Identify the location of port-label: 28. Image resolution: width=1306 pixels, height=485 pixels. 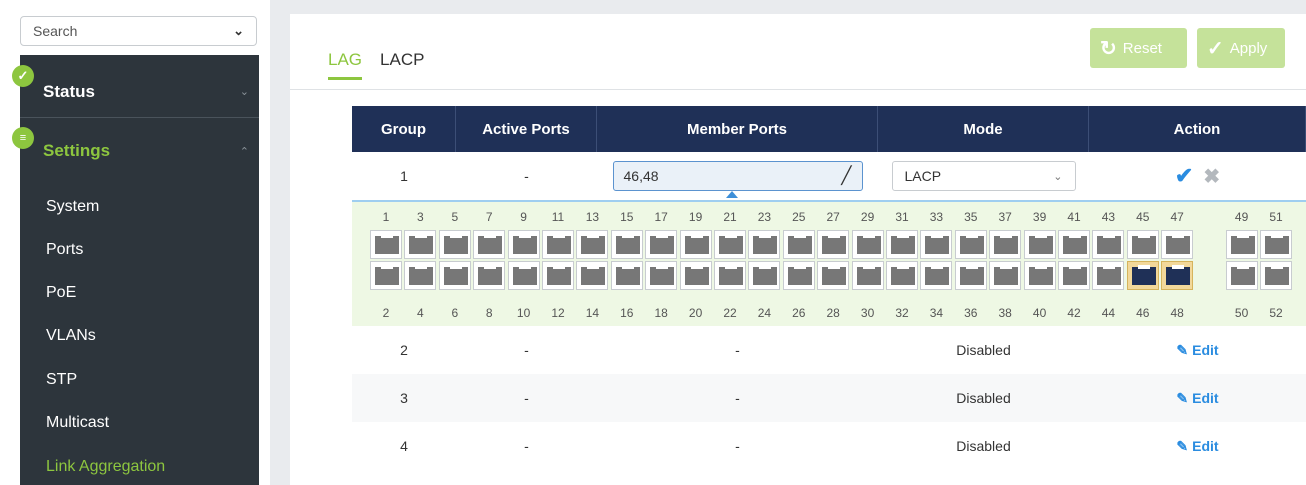
(833, 313).